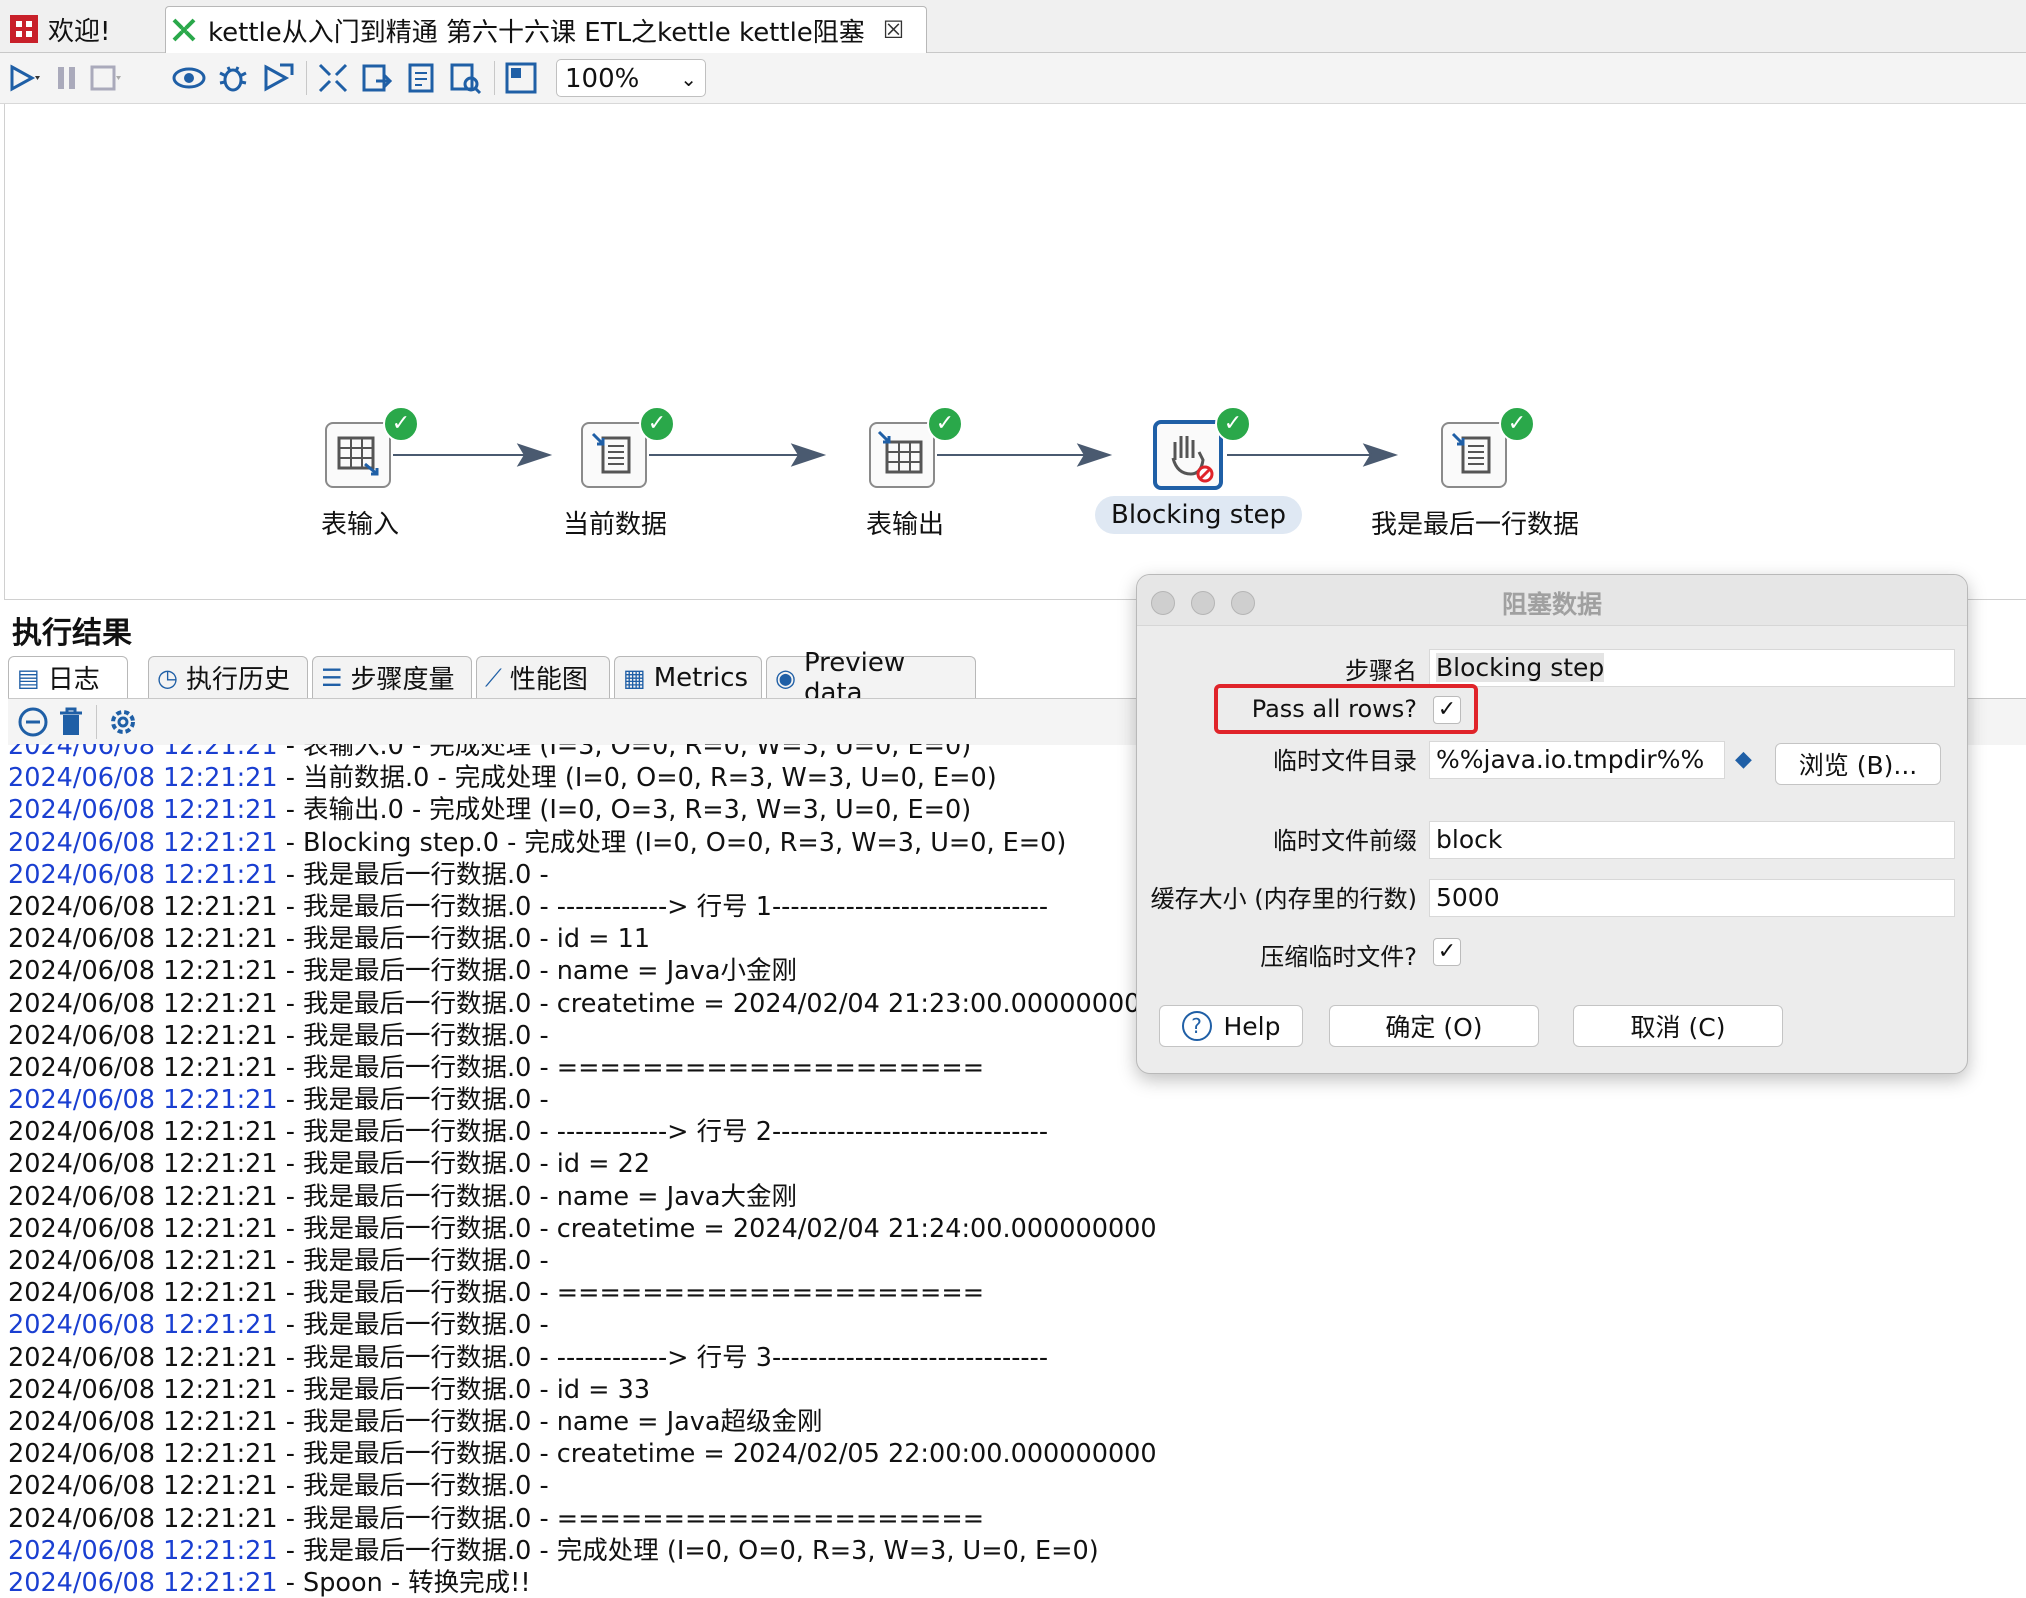 The height and width of the screenshot is (1598, 2026). What do you see at coordinates (1199, 515) in the screenshot?
I see `step-label-selected: Blocking step` at bounding box center [1199, 515].